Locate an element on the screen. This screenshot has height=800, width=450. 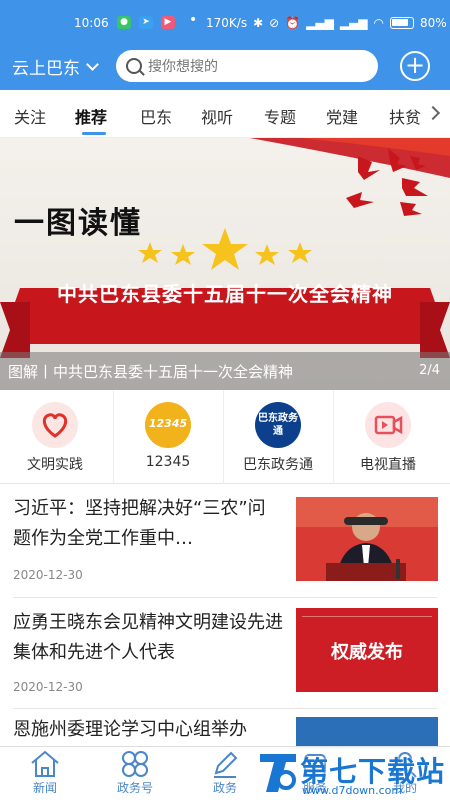
quick-link-tv-live: 电视直播 is located at coordinates (388, 437).